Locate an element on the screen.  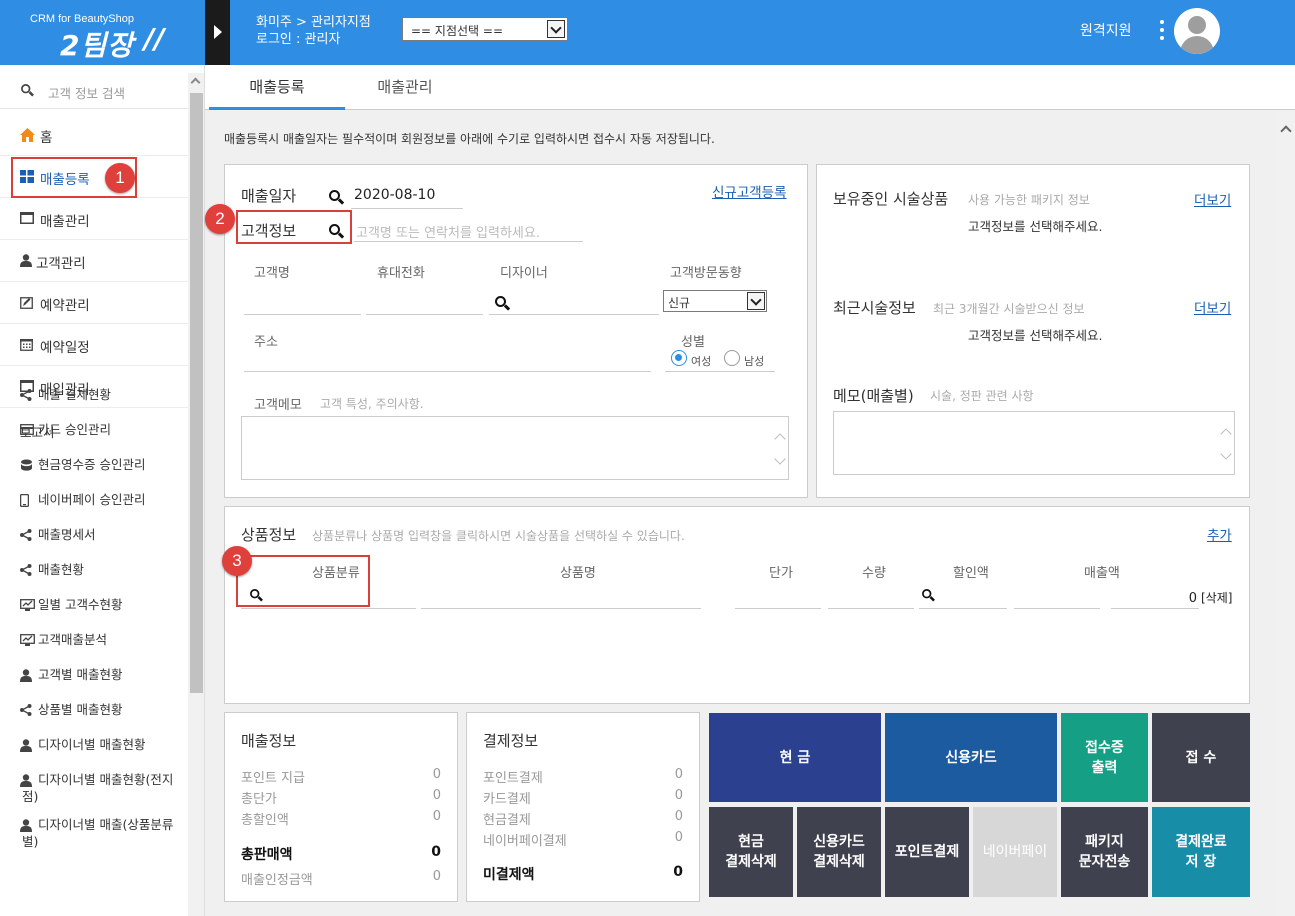
col-discount: 할인액 is located at coordinates (971, 573).